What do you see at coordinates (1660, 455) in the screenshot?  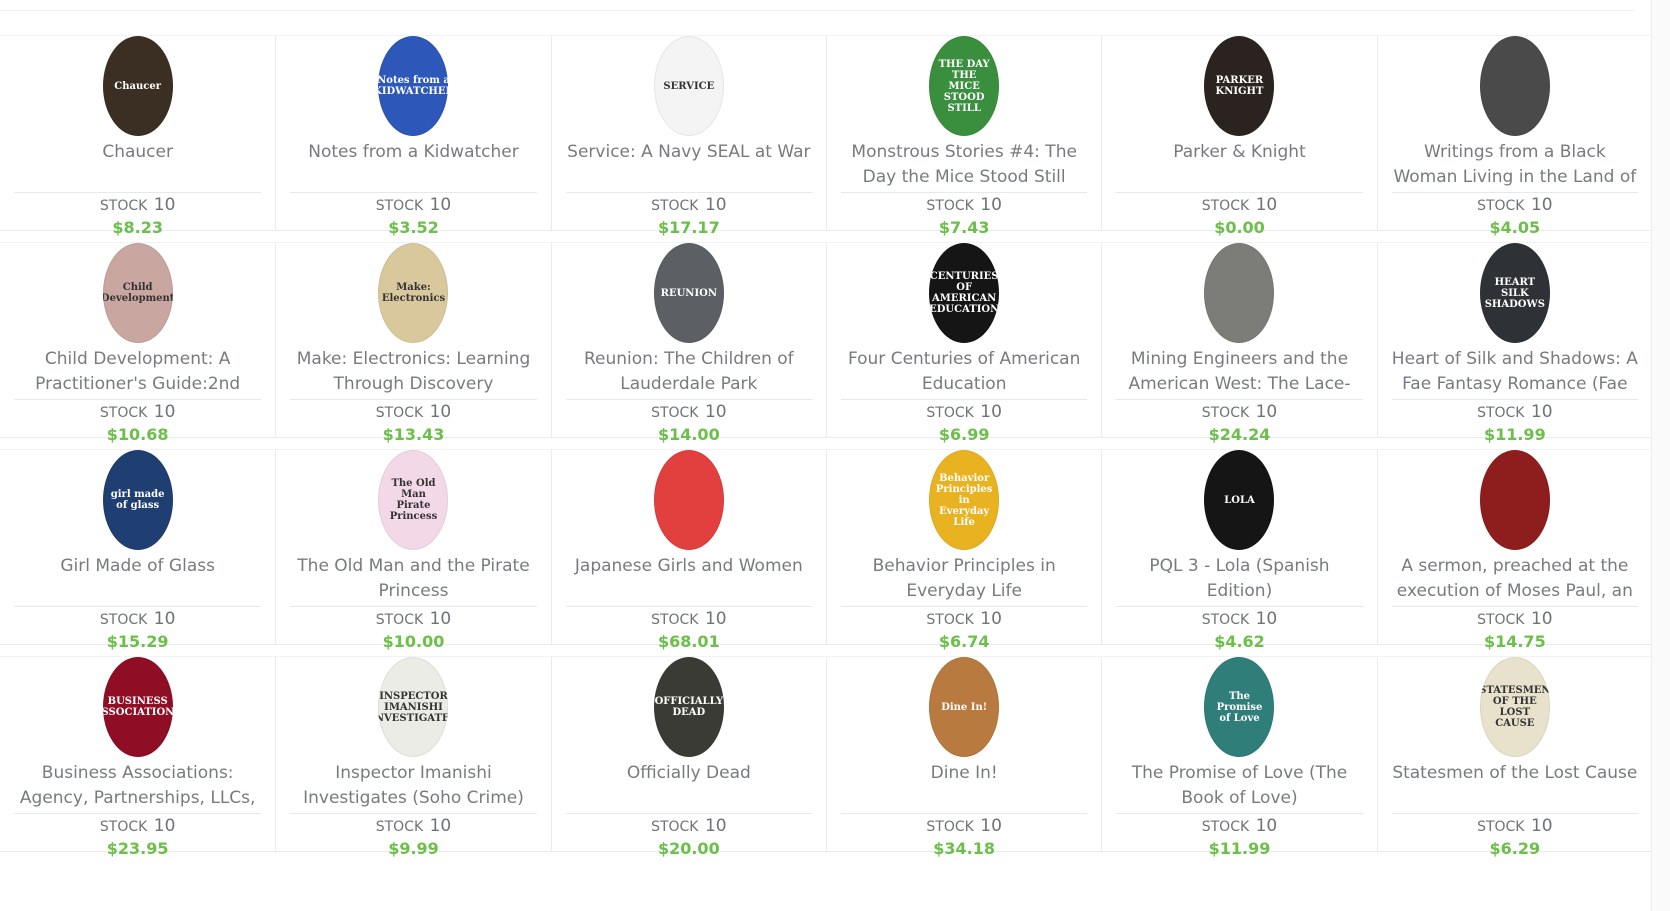 I see `scrollbar` at bounding box center [1660, 455].